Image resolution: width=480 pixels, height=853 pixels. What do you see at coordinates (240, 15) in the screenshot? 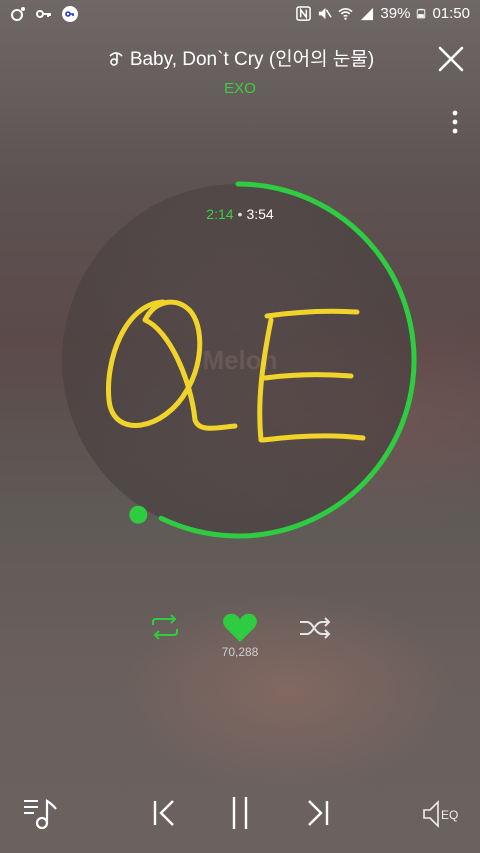
I see `status-bar: 39% 01:50` at bounding box center [240, 15].